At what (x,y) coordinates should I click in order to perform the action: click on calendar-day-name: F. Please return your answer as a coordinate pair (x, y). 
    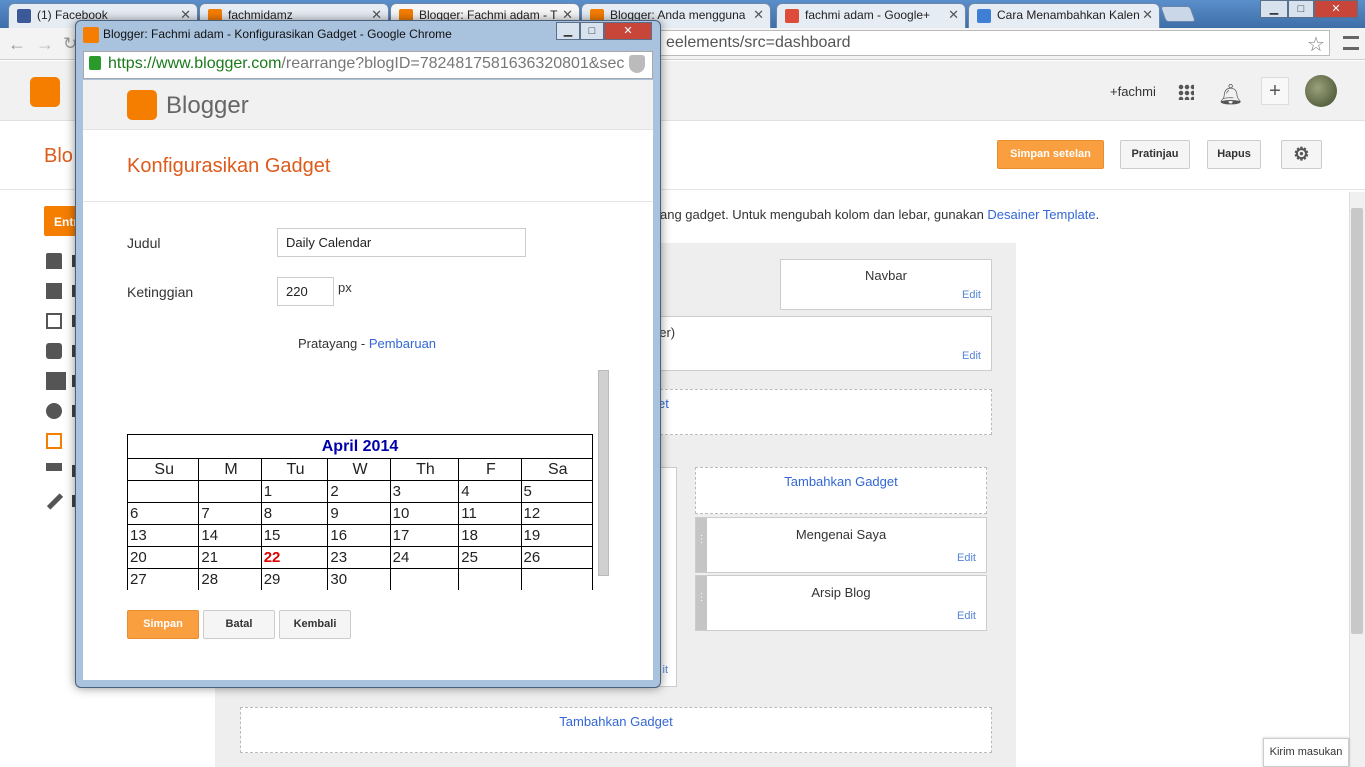
    Looking at the image, I should click on (490, 469).